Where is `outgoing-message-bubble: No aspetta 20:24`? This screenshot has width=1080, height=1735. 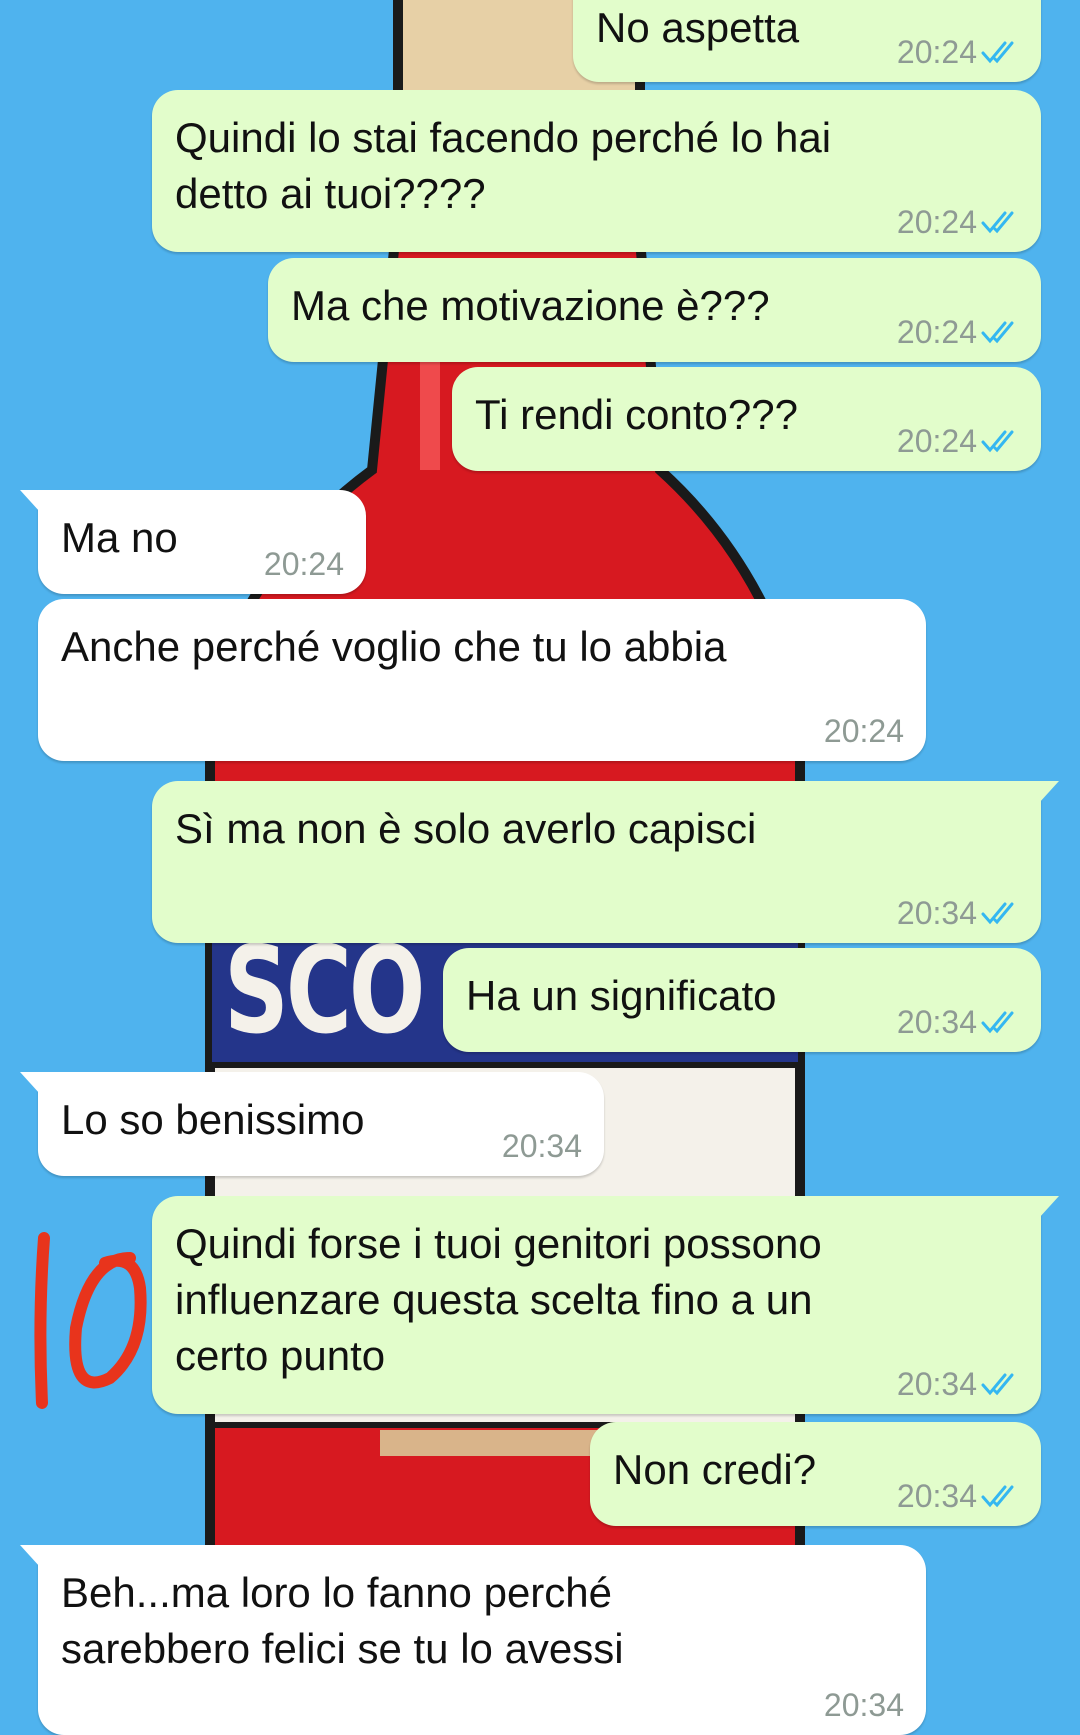 outgoing-message-bubble: No aspetta 20:24 is located at coordinates (807, 41).